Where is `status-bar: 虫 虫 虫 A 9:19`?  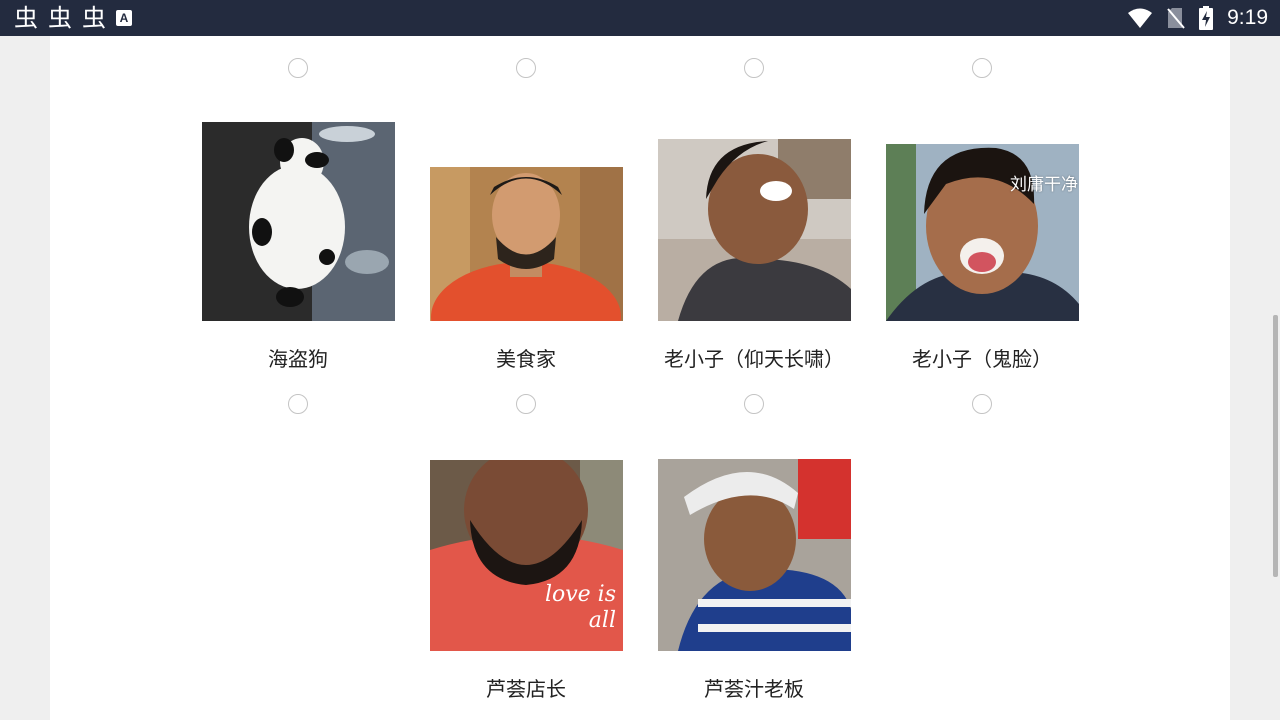 status-bar: 虫 虫 虫 A 9:19 is located at coordinates (640, 18).